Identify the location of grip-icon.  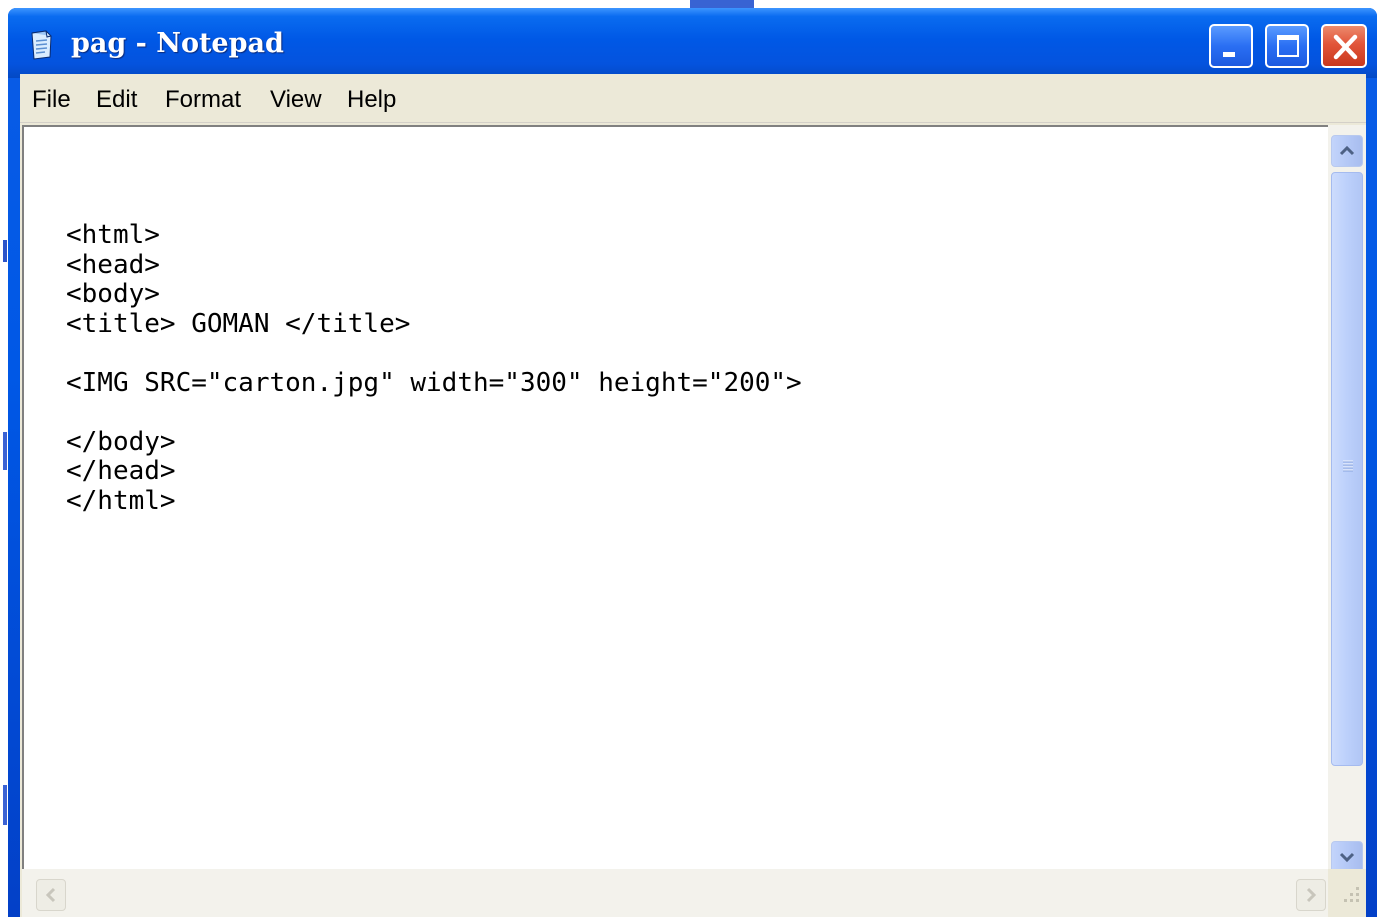
(1348, 466).